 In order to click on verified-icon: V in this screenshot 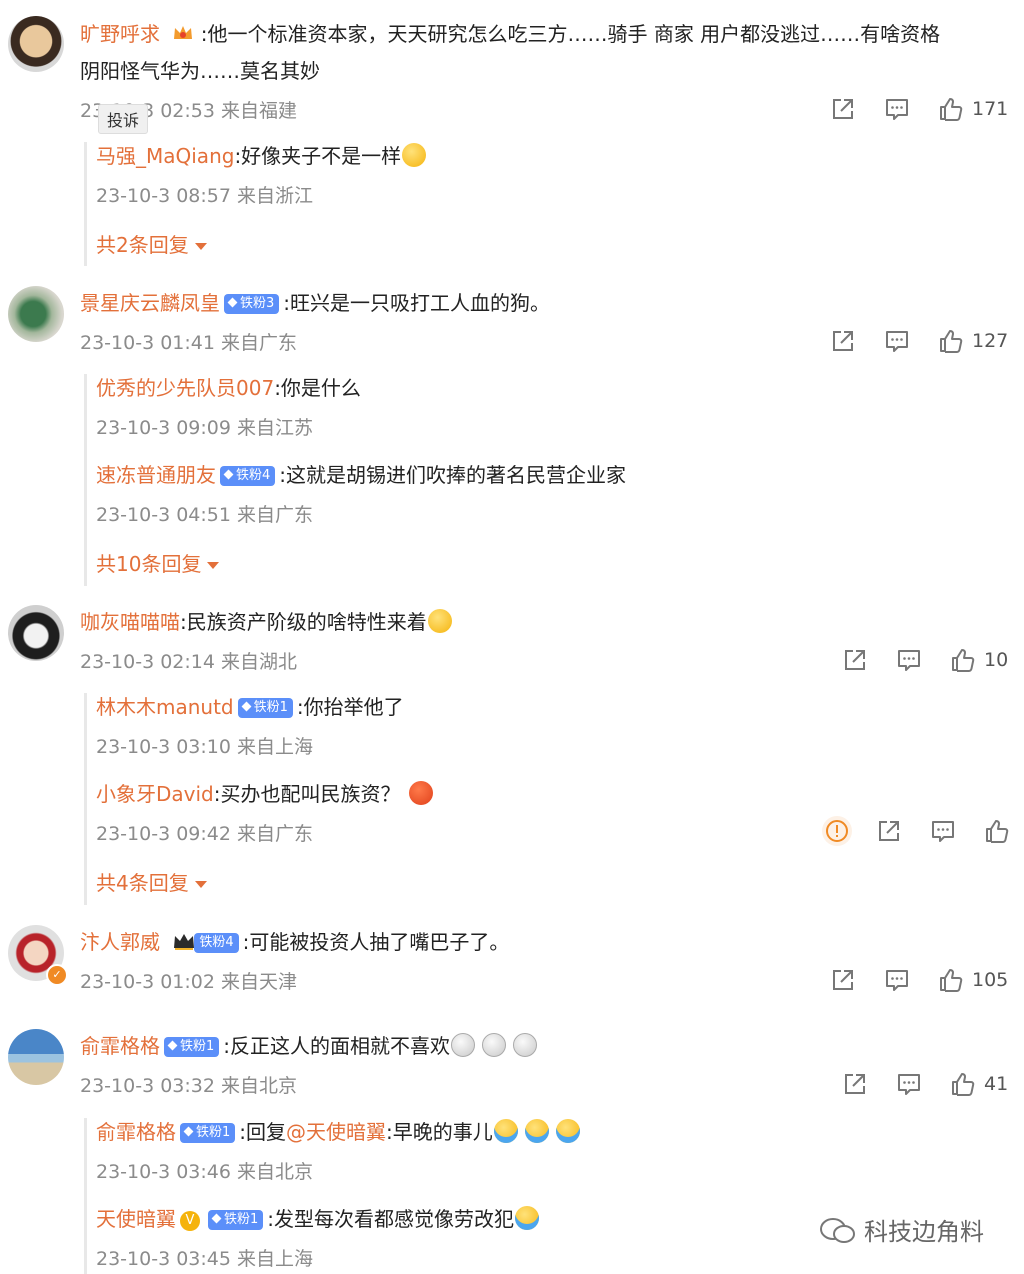, I will do `click(190, 1221)`.